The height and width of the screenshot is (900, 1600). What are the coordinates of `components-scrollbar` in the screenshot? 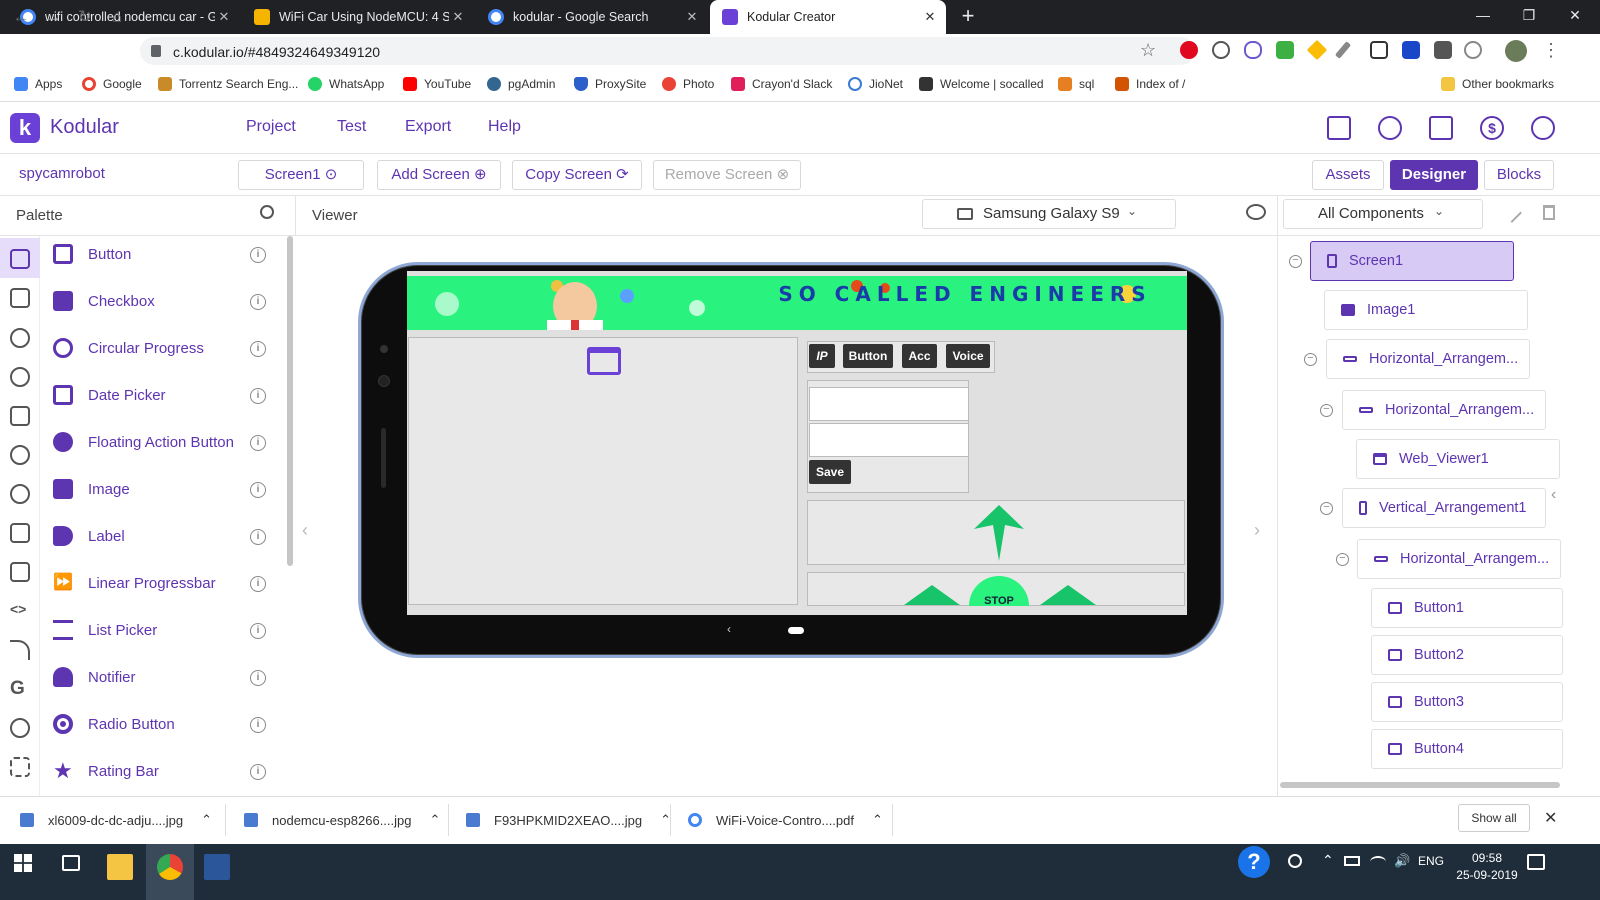 It's located at (1420, 785).